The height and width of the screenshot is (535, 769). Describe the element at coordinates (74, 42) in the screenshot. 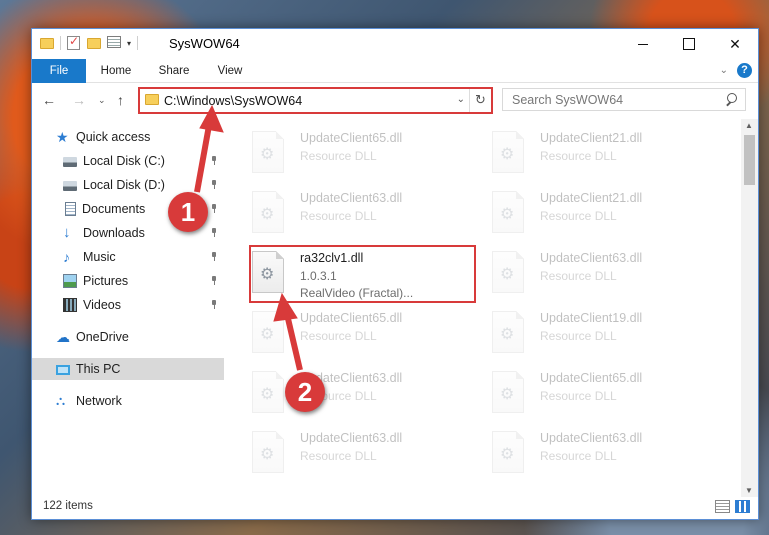

I see `properties-check-icon` at that location.